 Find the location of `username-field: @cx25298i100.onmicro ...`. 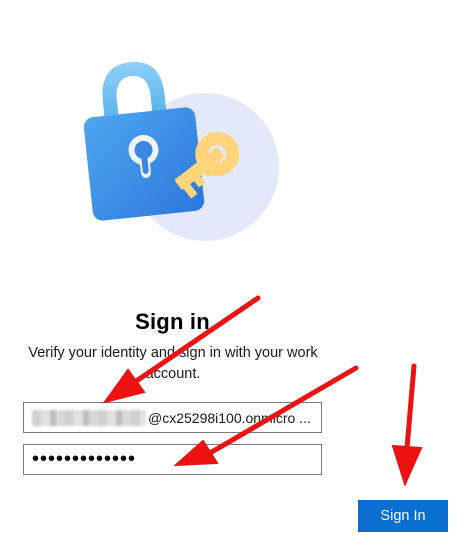

username-field: @cx25298i100.onmicro ... is located at coordinates (172, 417).